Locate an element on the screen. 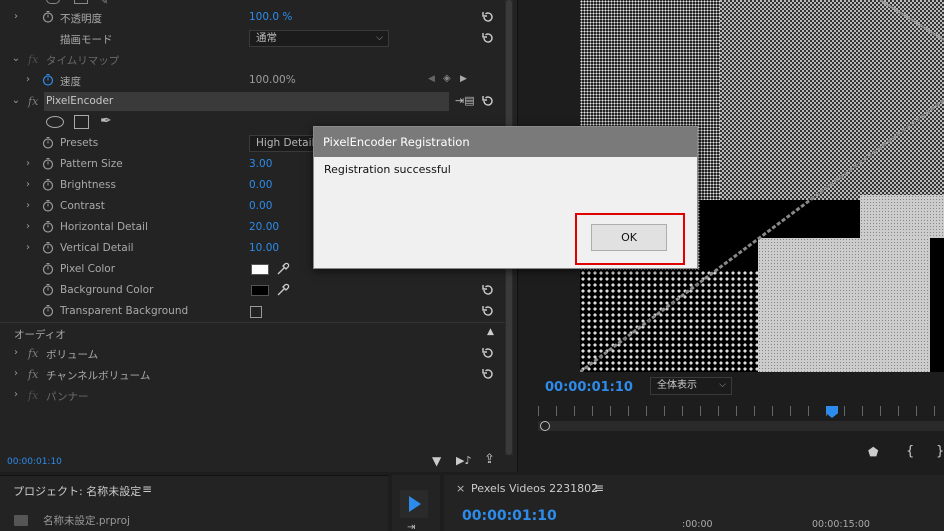 The height and width of the screenshot is (531, 944). monitor-timecode: 00:00:01:10 is located at coordinates (589, 387).